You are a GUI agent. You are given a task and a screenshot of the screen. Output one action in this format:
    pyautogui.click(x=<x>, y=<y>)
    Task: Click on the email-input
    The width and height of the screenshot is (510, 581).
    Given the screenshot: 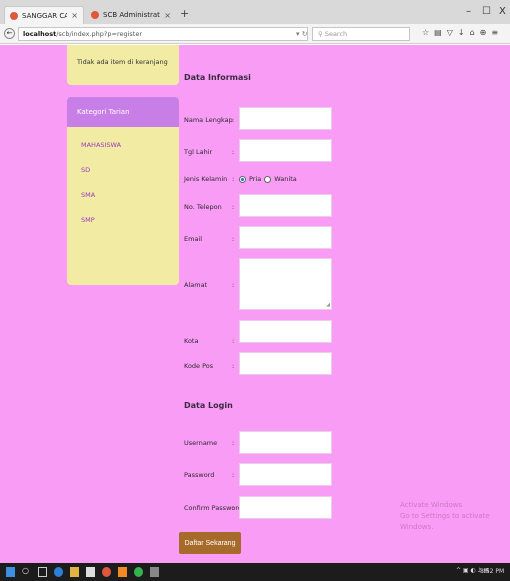 What is the action you would take?
    pyautogui.click(x=285, y=237)
    